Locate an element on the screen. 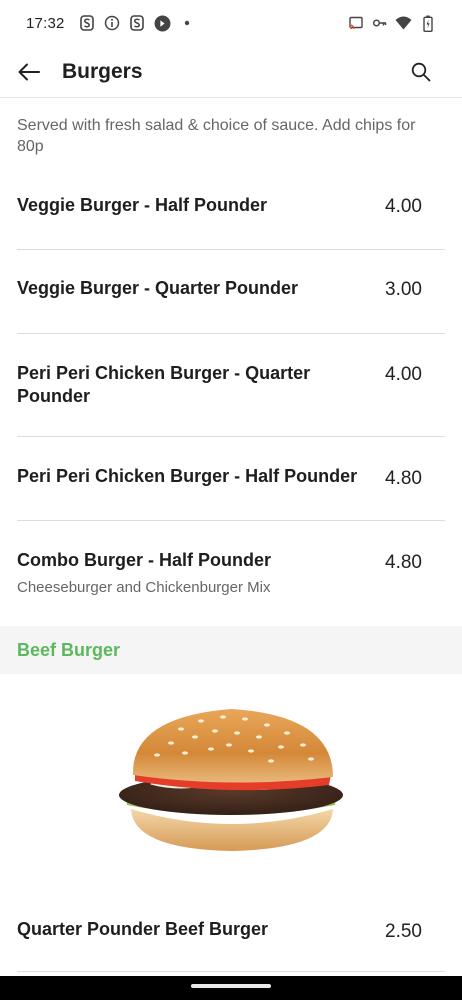 The height and width of the screenshot is (1000, 462). menu-item: Quarter Pounder Beef Burger 2.50 is located at coordinates (231, 929).